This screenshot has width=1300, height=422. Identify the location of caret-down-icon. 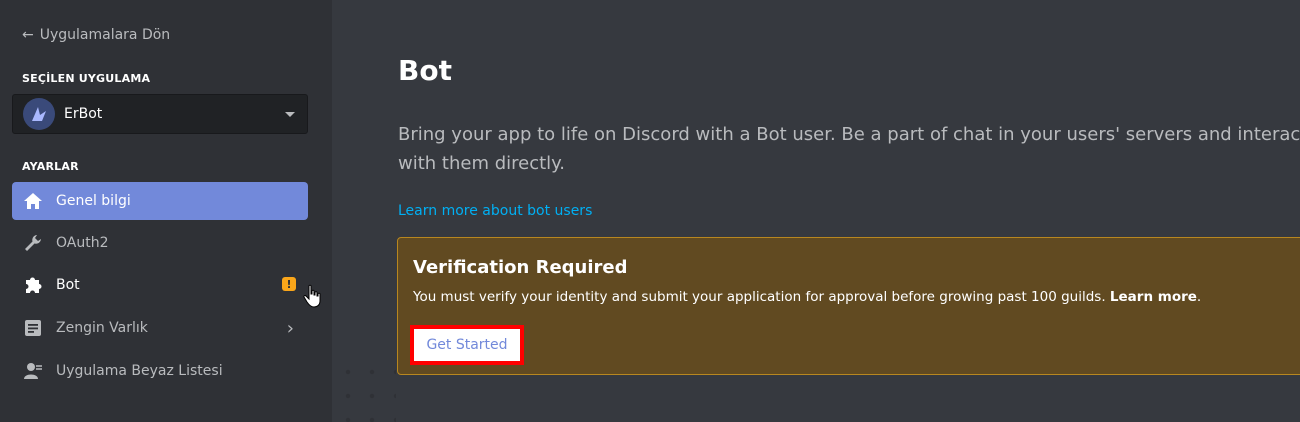
(290, 114).